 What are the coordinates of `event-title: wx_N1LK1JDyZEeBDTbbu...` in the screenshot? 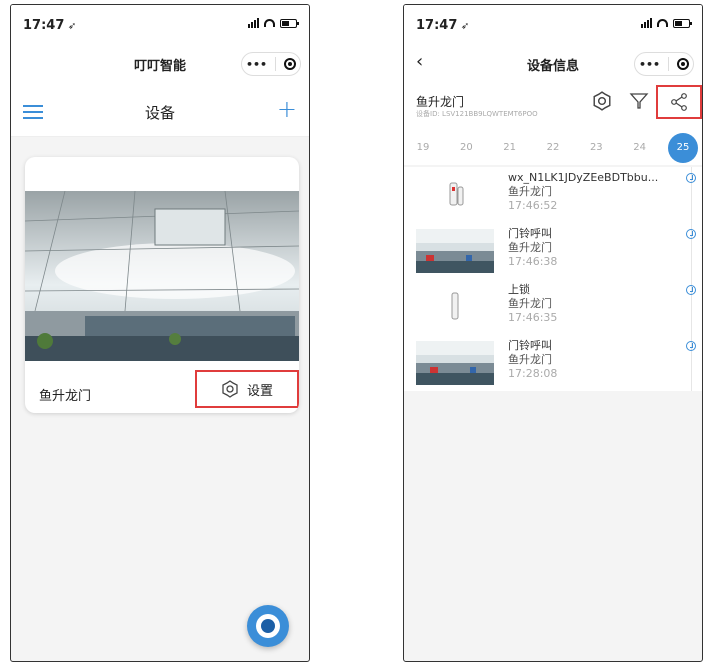 It's located at (583, 177).